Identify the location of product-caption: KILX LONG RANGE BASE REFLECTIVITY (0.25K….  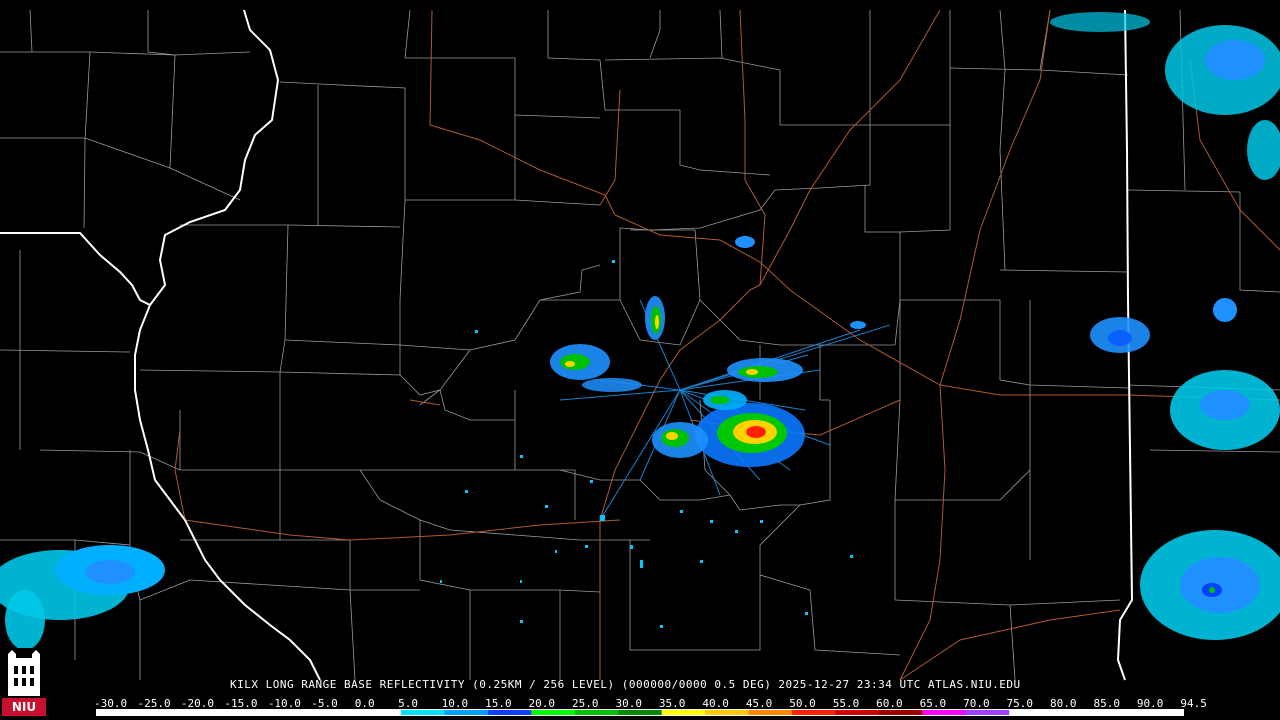
(625, 684).